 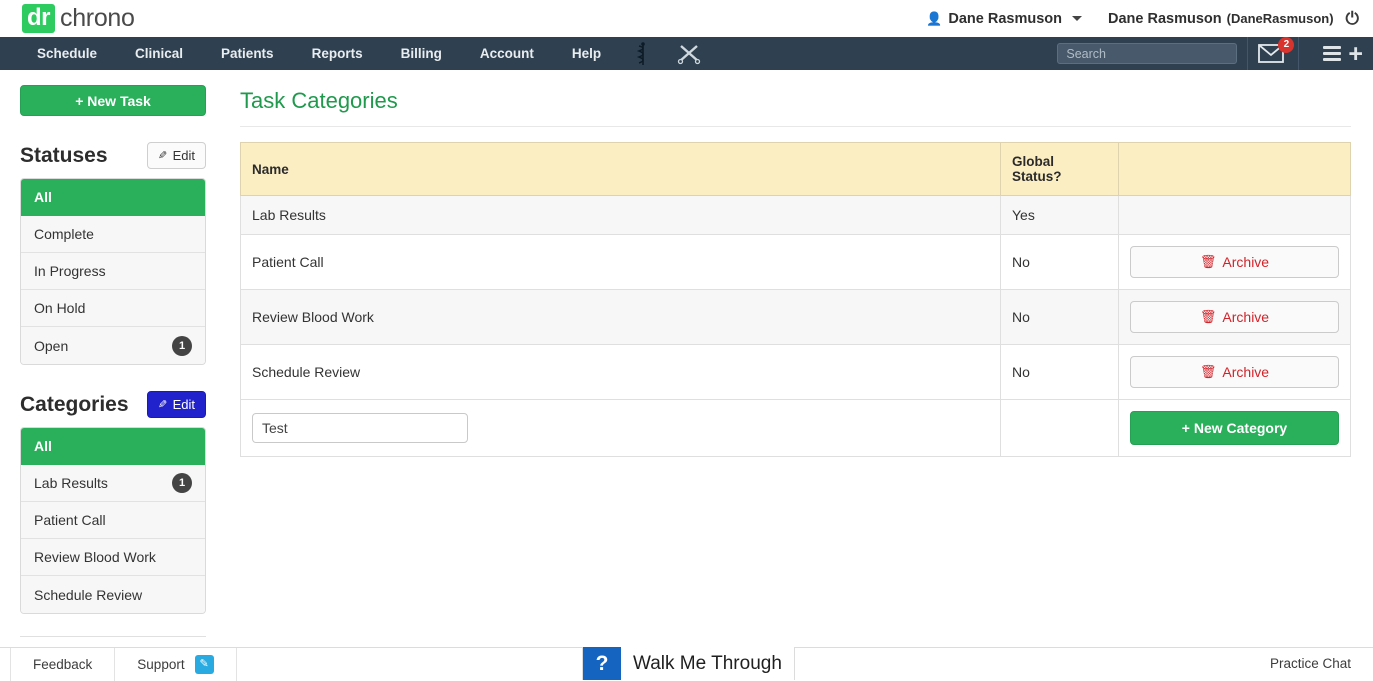 I want to click on edit-categories-button: ✎ Edit, so click(x=176, y=404).